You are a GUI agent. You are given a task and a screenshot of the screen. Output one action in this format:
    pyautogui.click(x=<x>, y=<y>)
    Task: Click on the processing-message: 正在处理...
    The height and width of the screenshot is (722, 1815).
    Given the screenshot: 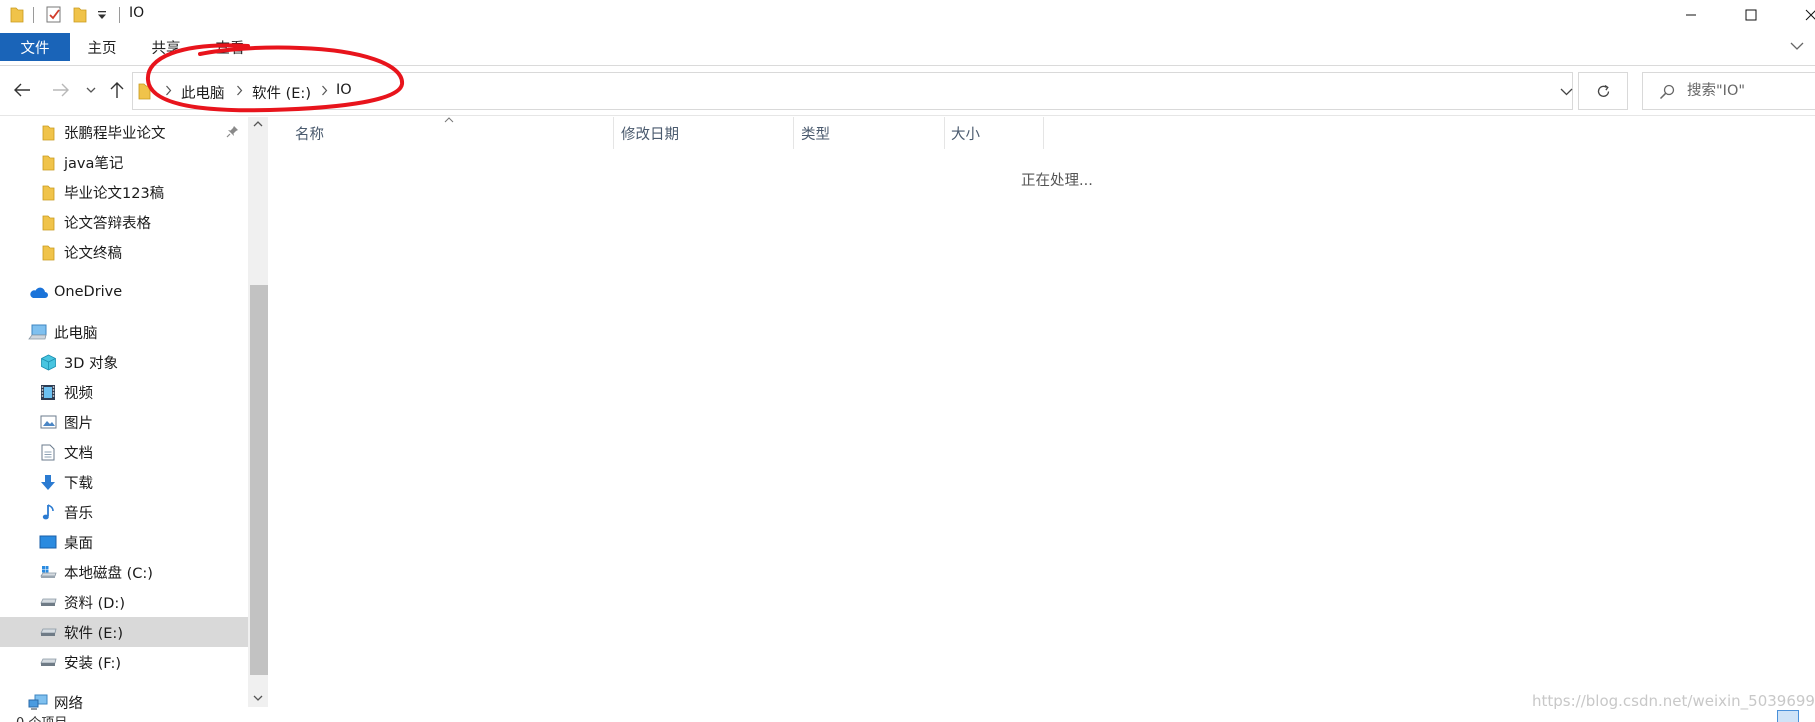 What is the action you would take?
    pyautogui.click(x=1057, y=181)
    